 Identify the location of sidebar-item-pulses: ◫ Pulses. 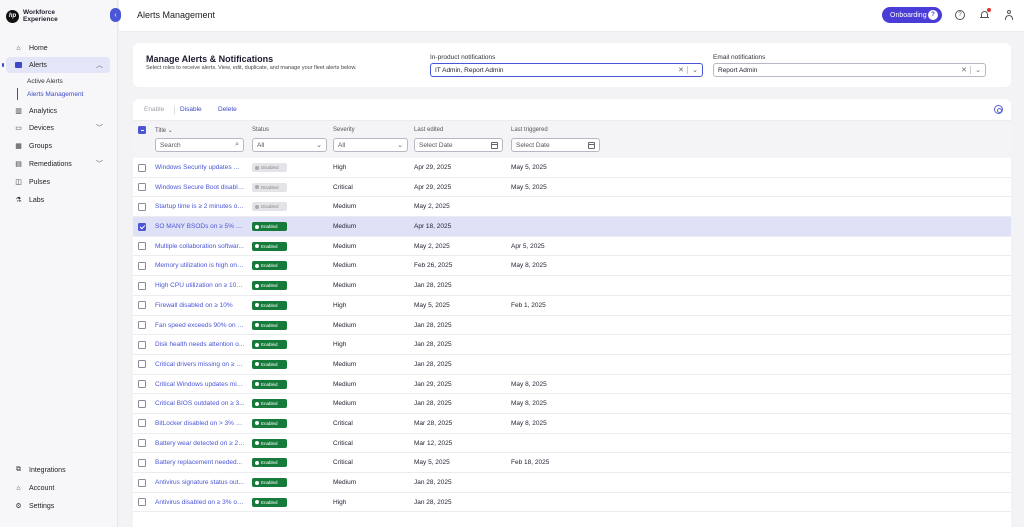
(58, 182).